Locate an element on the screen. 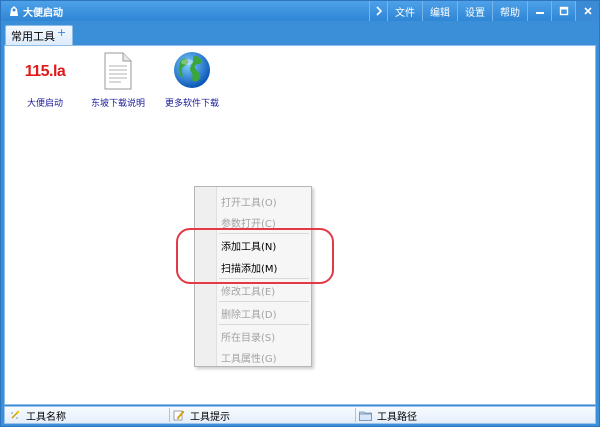  minimize-icon is located at coordinates (539, 13).